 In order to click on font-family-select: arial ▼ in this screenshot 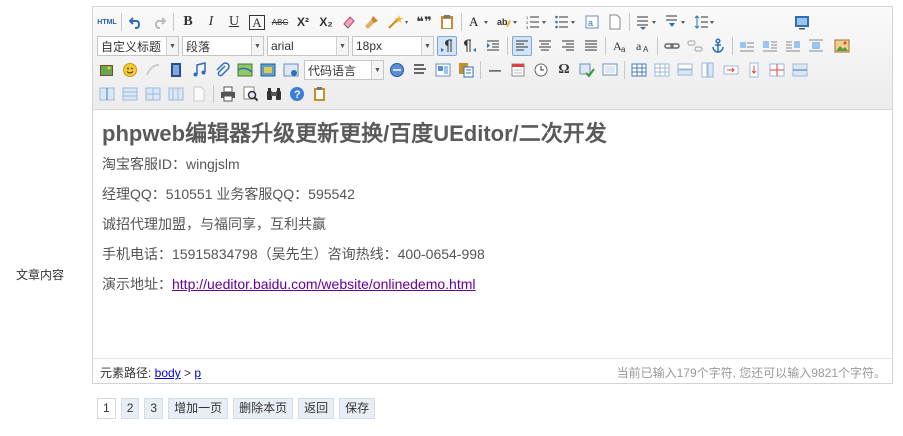, I will do `click(308, 46)`.